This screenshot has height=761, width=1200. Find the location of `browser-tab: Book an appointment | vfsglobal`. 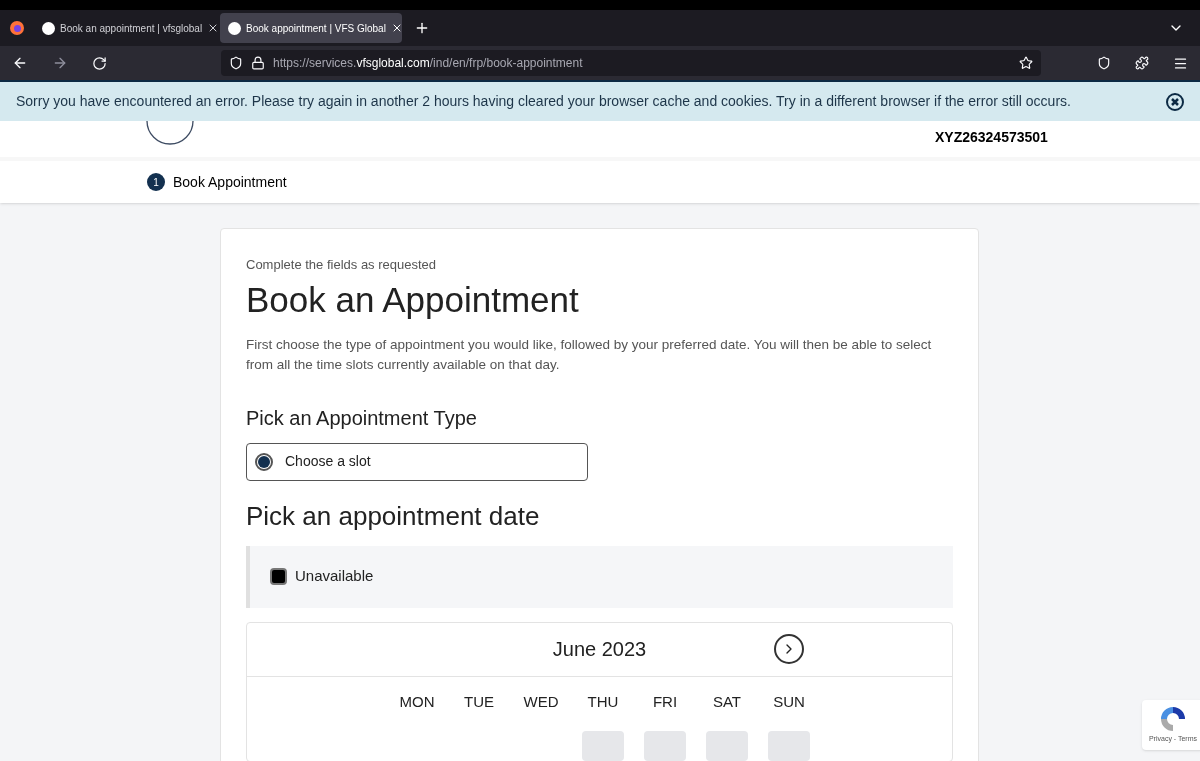

browser-tab: Book an appointment | vfsglobal is located at coordinates (125, 28).